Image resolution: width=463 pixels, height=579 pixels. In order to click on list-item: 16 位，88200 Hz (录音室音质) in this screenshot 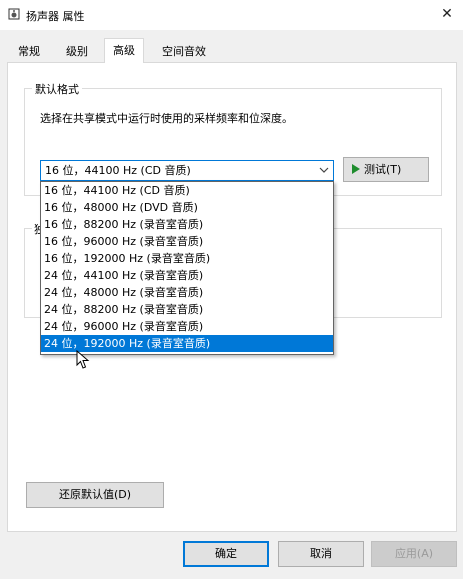, I will do `click(187, 224)`.